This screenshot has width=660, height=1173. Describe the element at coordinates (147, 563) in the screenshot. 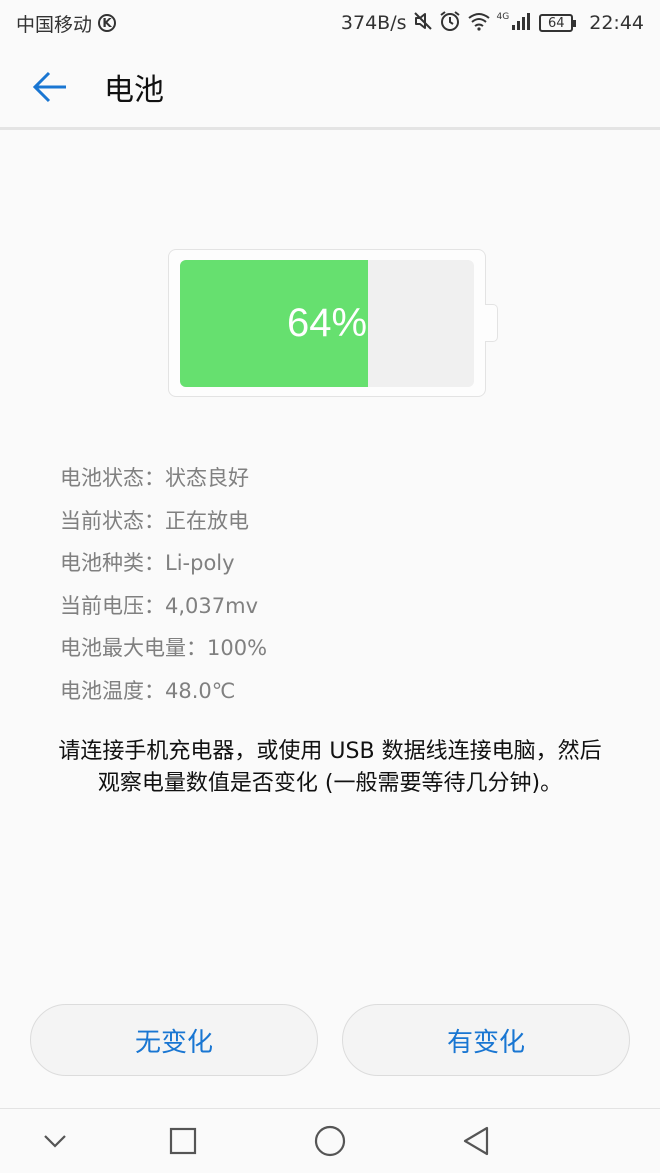

I see `info-battery-type: 电池种类：Li-poly` at that location.